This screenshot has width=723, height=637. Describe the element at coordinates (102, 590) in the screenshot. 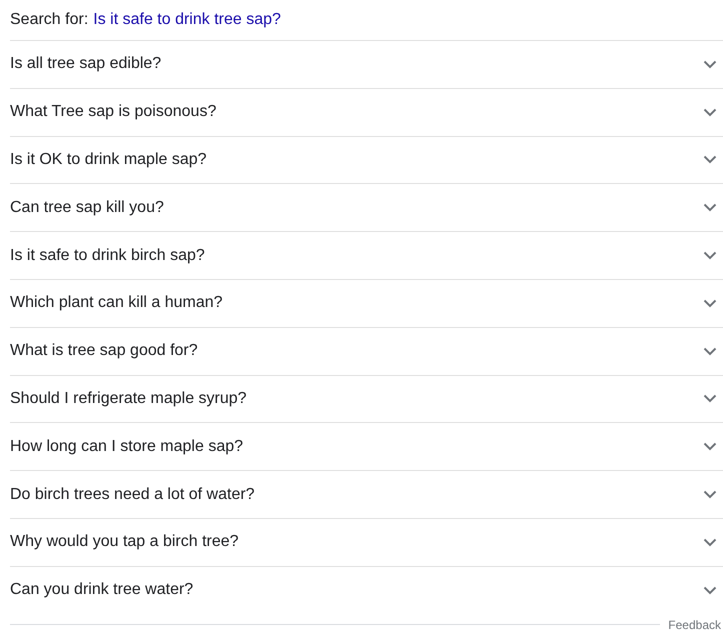

I see `question-text: Can you drink tree water?` at that location.